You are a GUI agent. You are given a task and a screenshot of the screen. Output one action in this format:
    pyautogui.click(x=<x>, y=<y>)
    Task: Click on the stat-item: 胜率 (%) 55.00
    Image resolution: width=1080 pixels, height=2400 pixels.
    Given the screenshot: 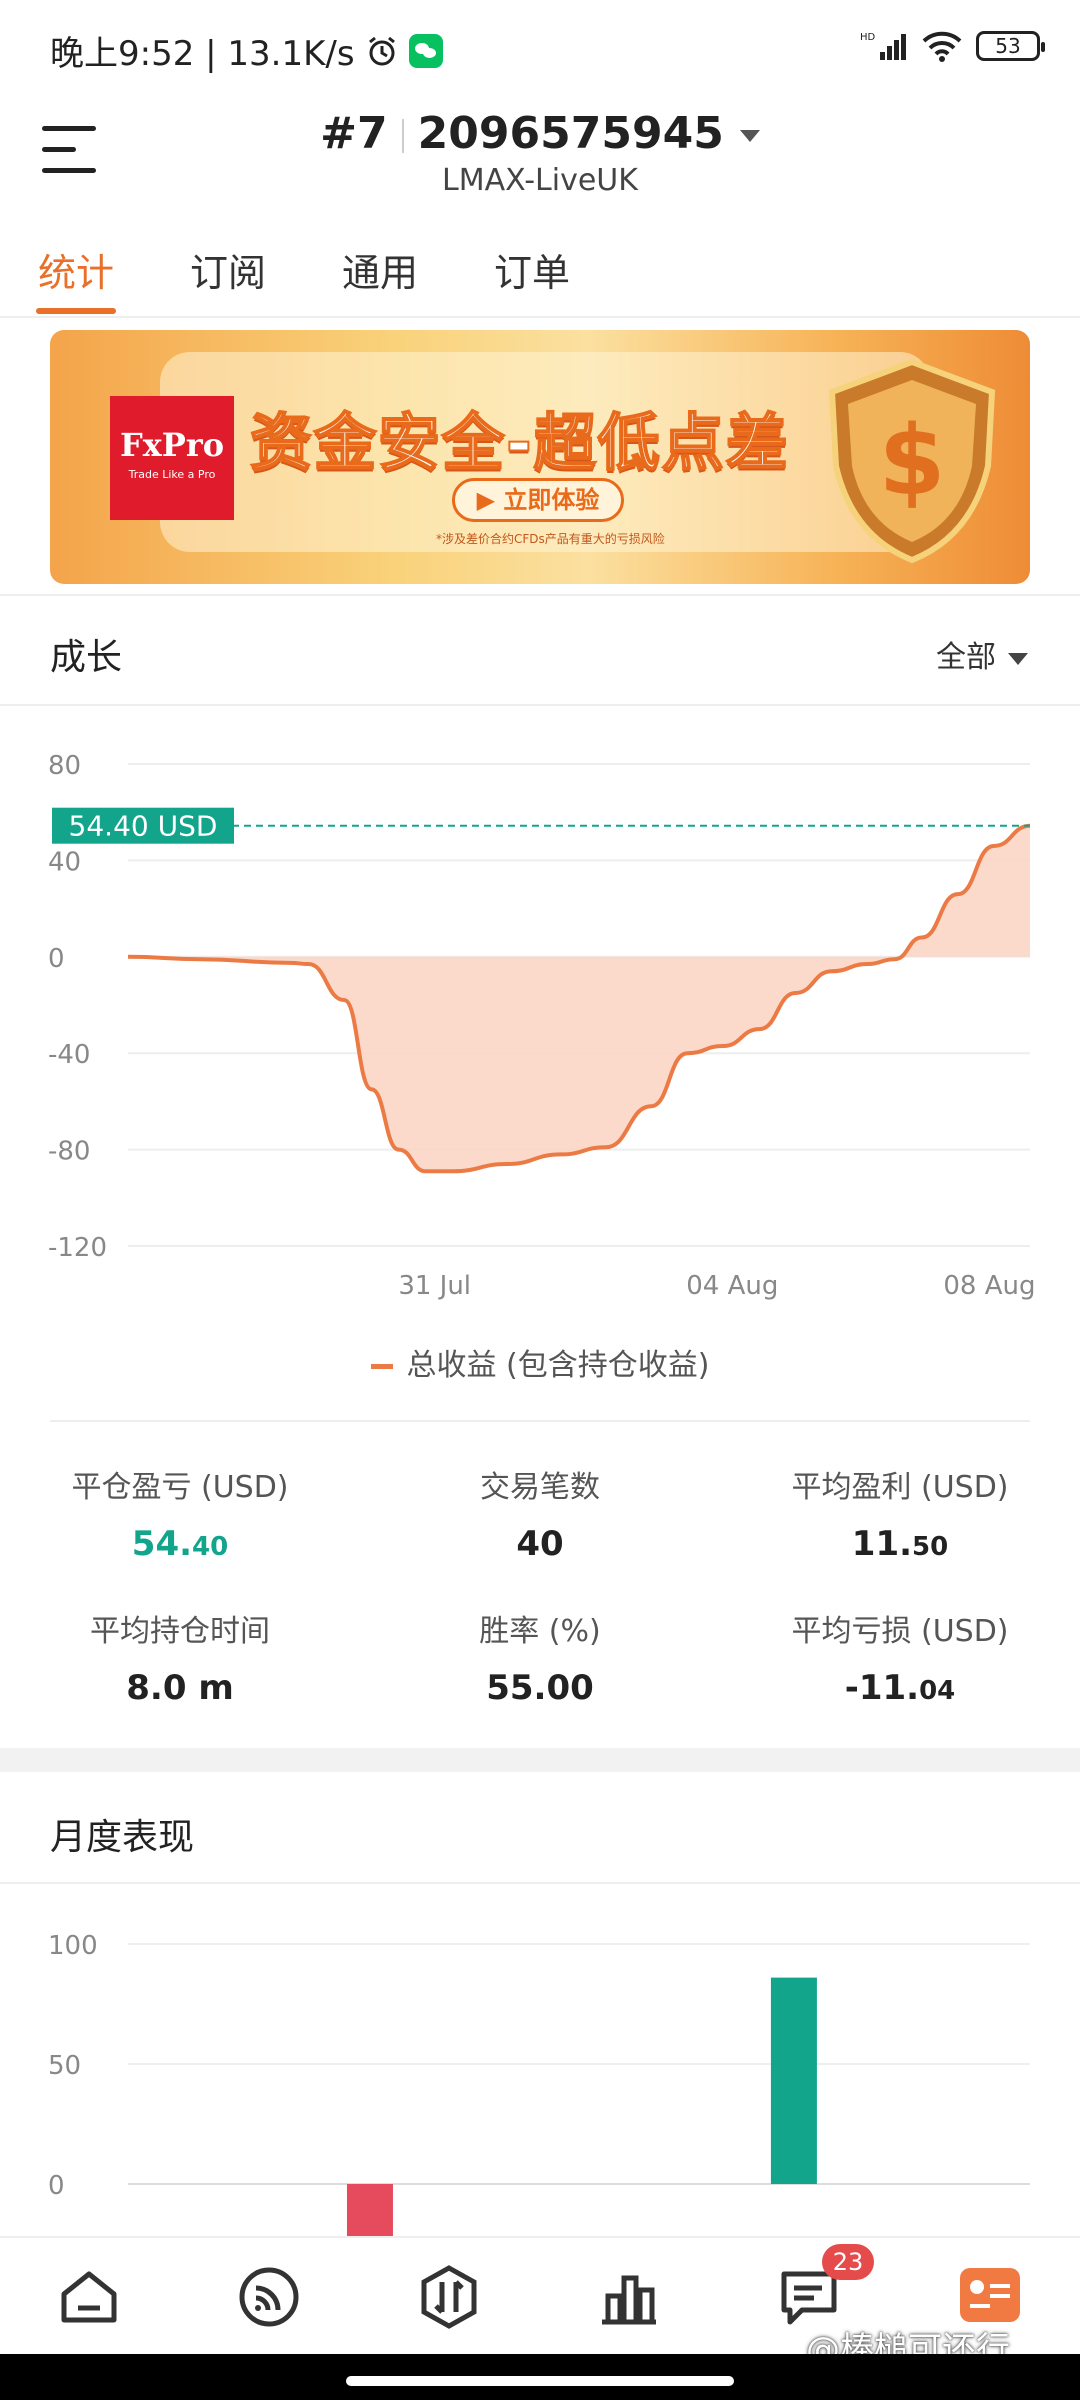 What is the action you would take?
    pyautogui.click(x=540, y=1657)
    